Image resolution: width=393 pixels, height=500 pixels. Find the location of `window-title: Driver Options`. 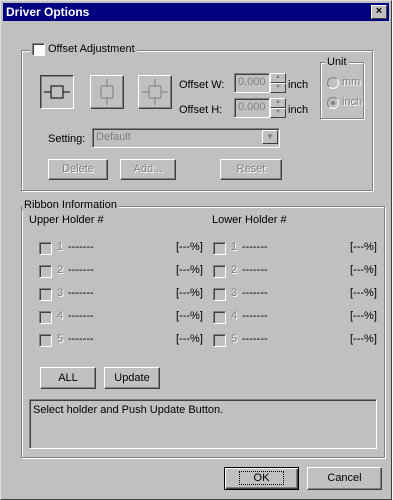

window-title: Driver Options is located at coordinates (48, 12).